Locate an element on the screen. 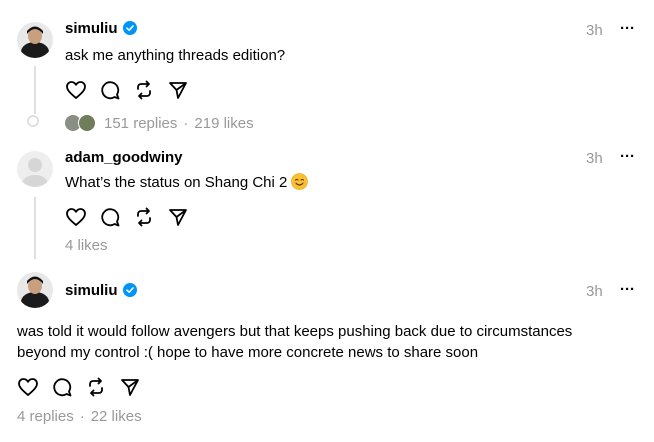 The width and height of the screenshot is (654, 442). post-meta: 4 likes is located at coordinates (86, 245).